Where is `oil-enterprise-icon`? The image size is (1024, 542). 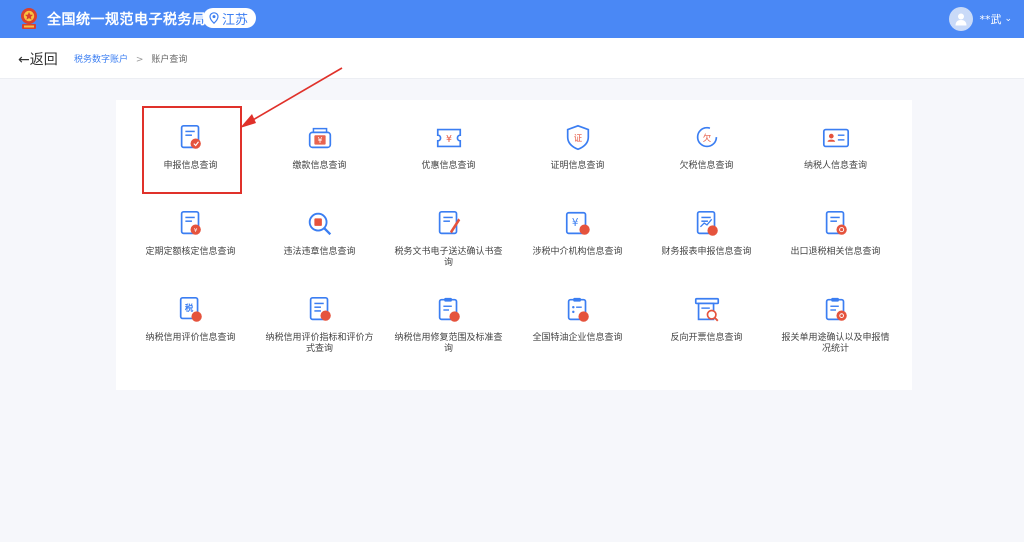 oil-enterprise-icon is located at coordinates (578, 309).